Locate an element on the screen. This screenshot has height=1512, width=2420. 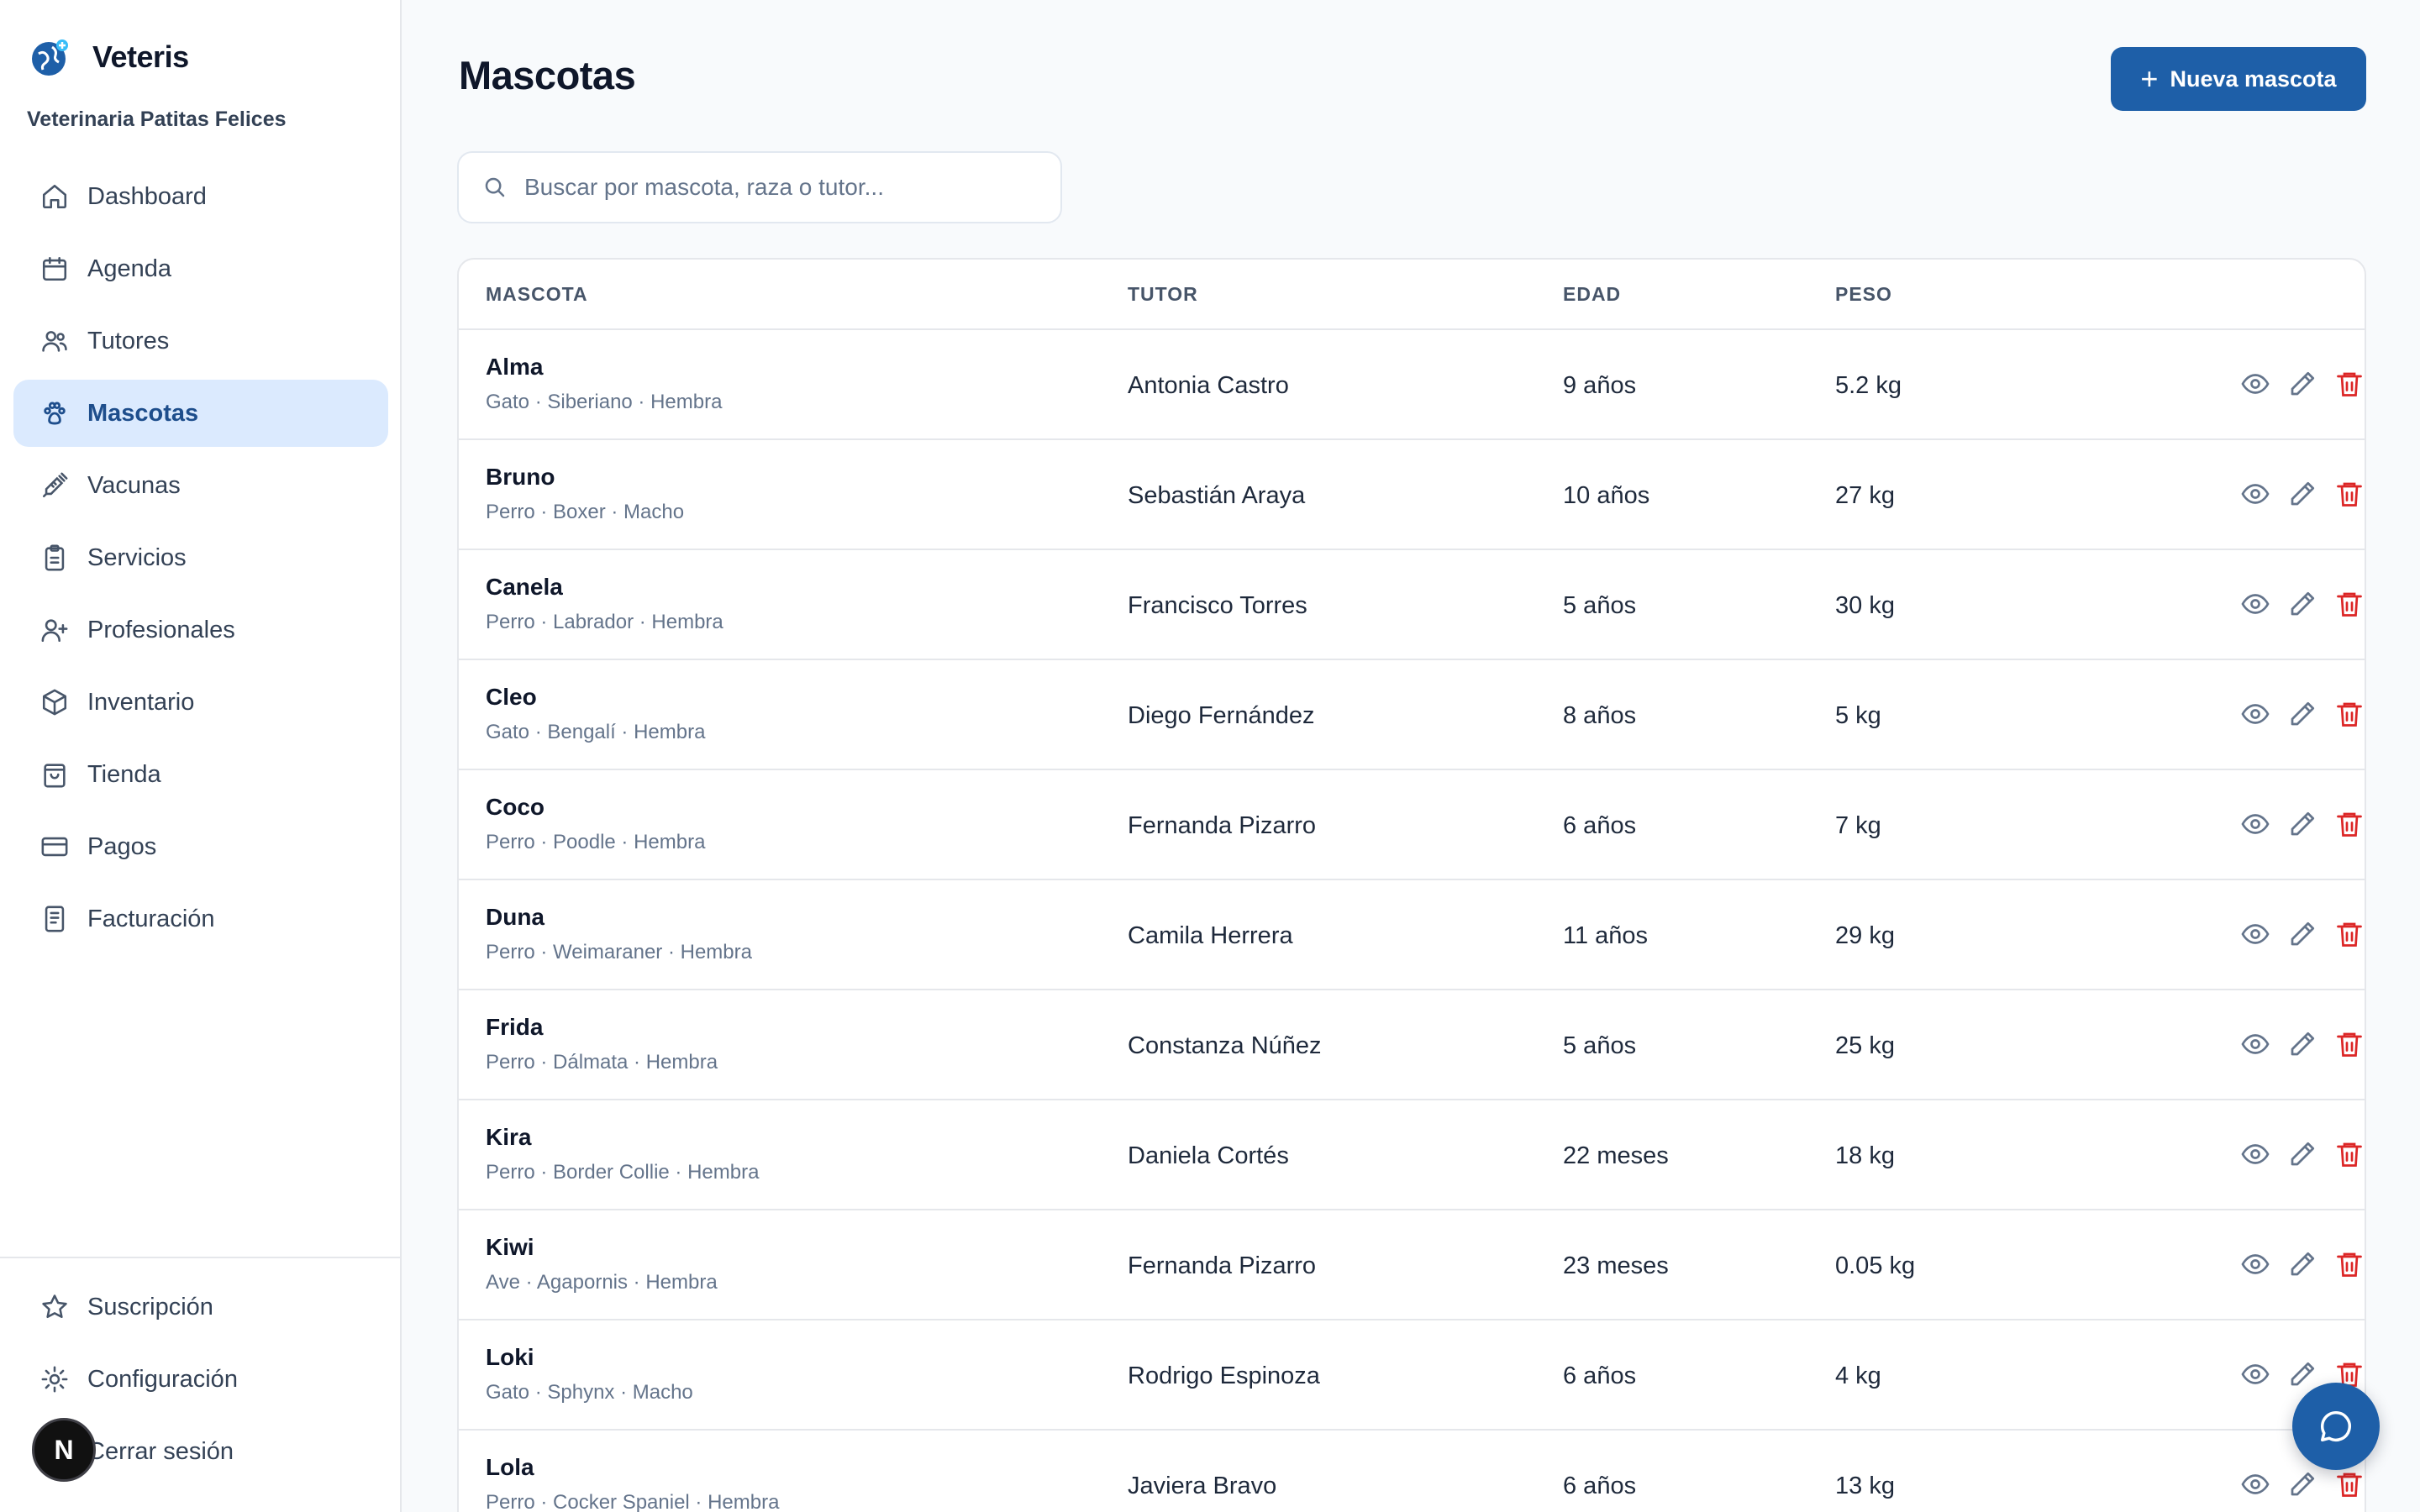
pet-name: Kira is located at coordinates (509, 1137).